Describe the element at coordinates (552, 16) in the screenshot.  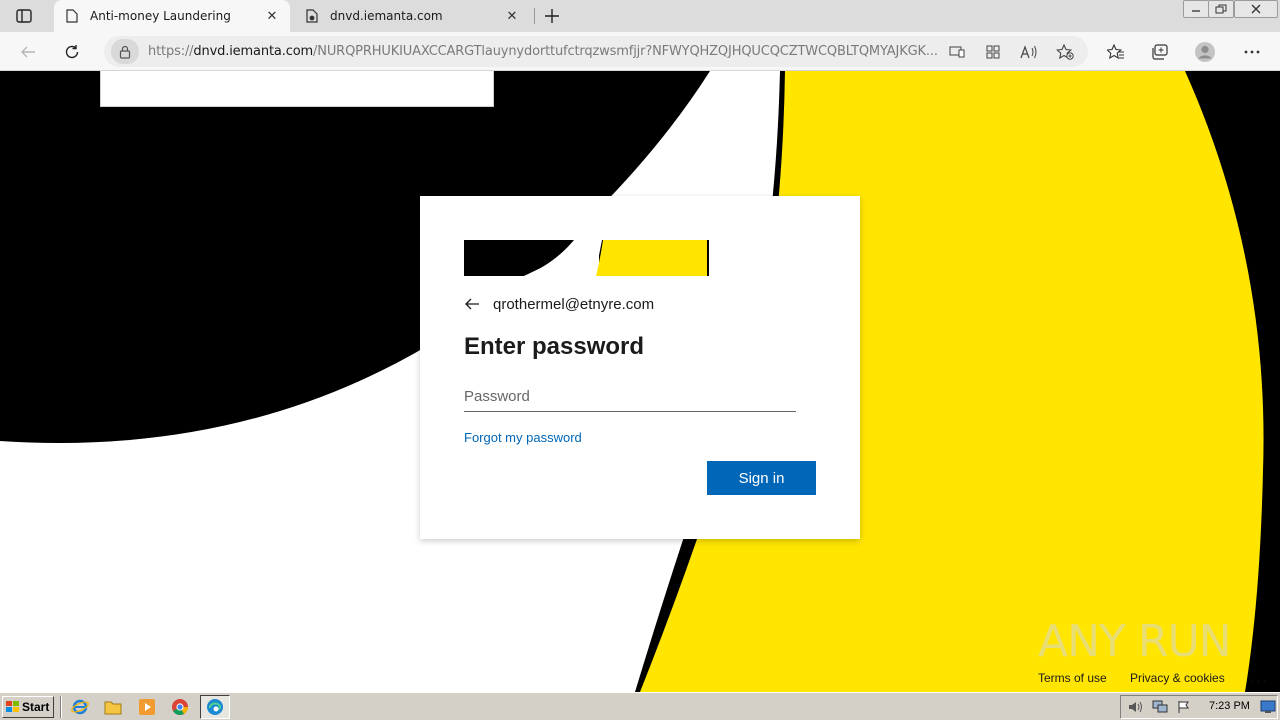
I see `new-tab-icon` at that location.